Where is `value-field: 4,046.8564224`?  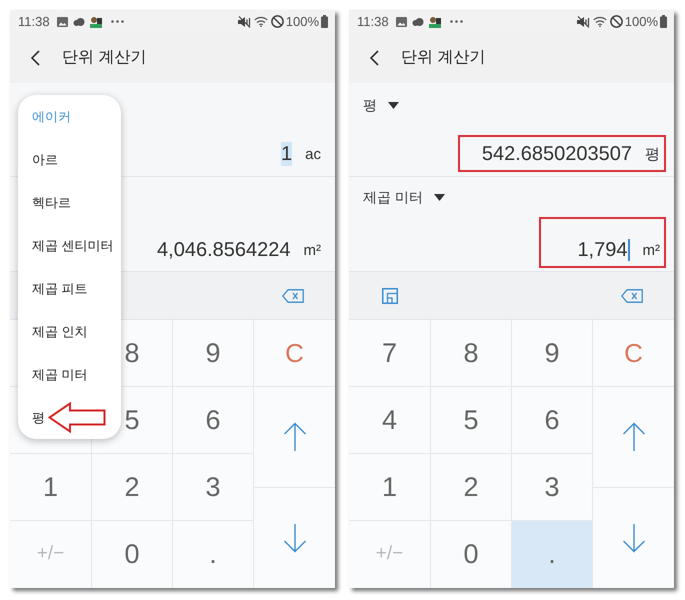 value-field: 4,046.8564224 is located at coordinates (223, 250).